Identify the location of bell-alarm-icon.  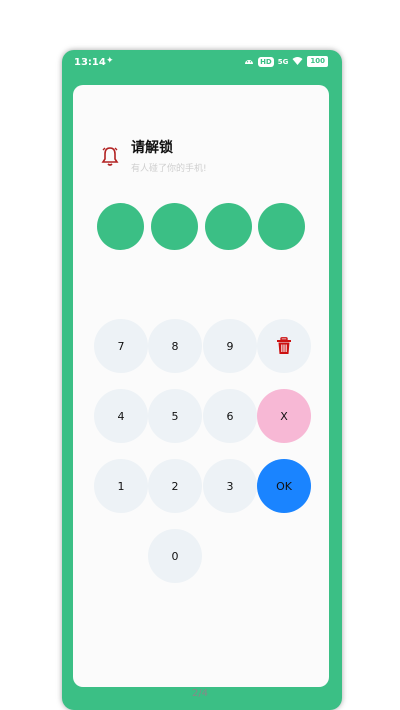
(110, 156).